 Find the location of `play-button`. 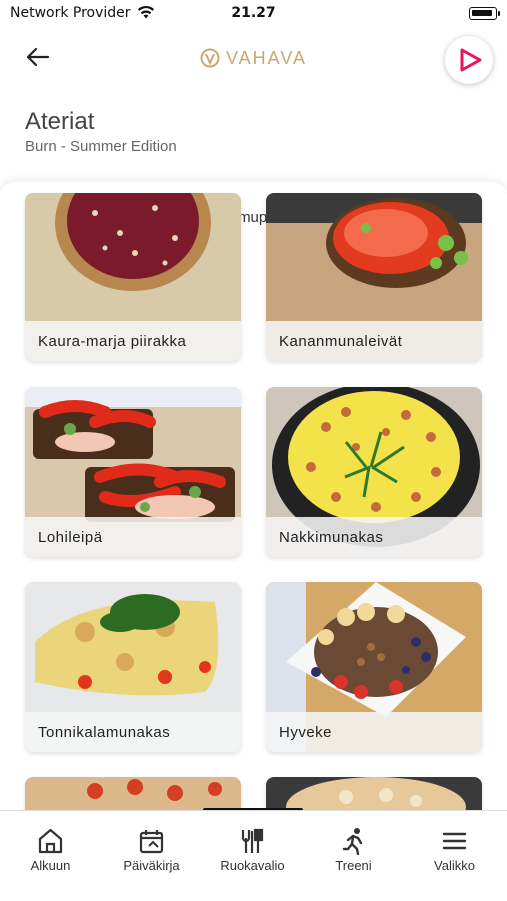

play-button is located at coordinates (469, 60).